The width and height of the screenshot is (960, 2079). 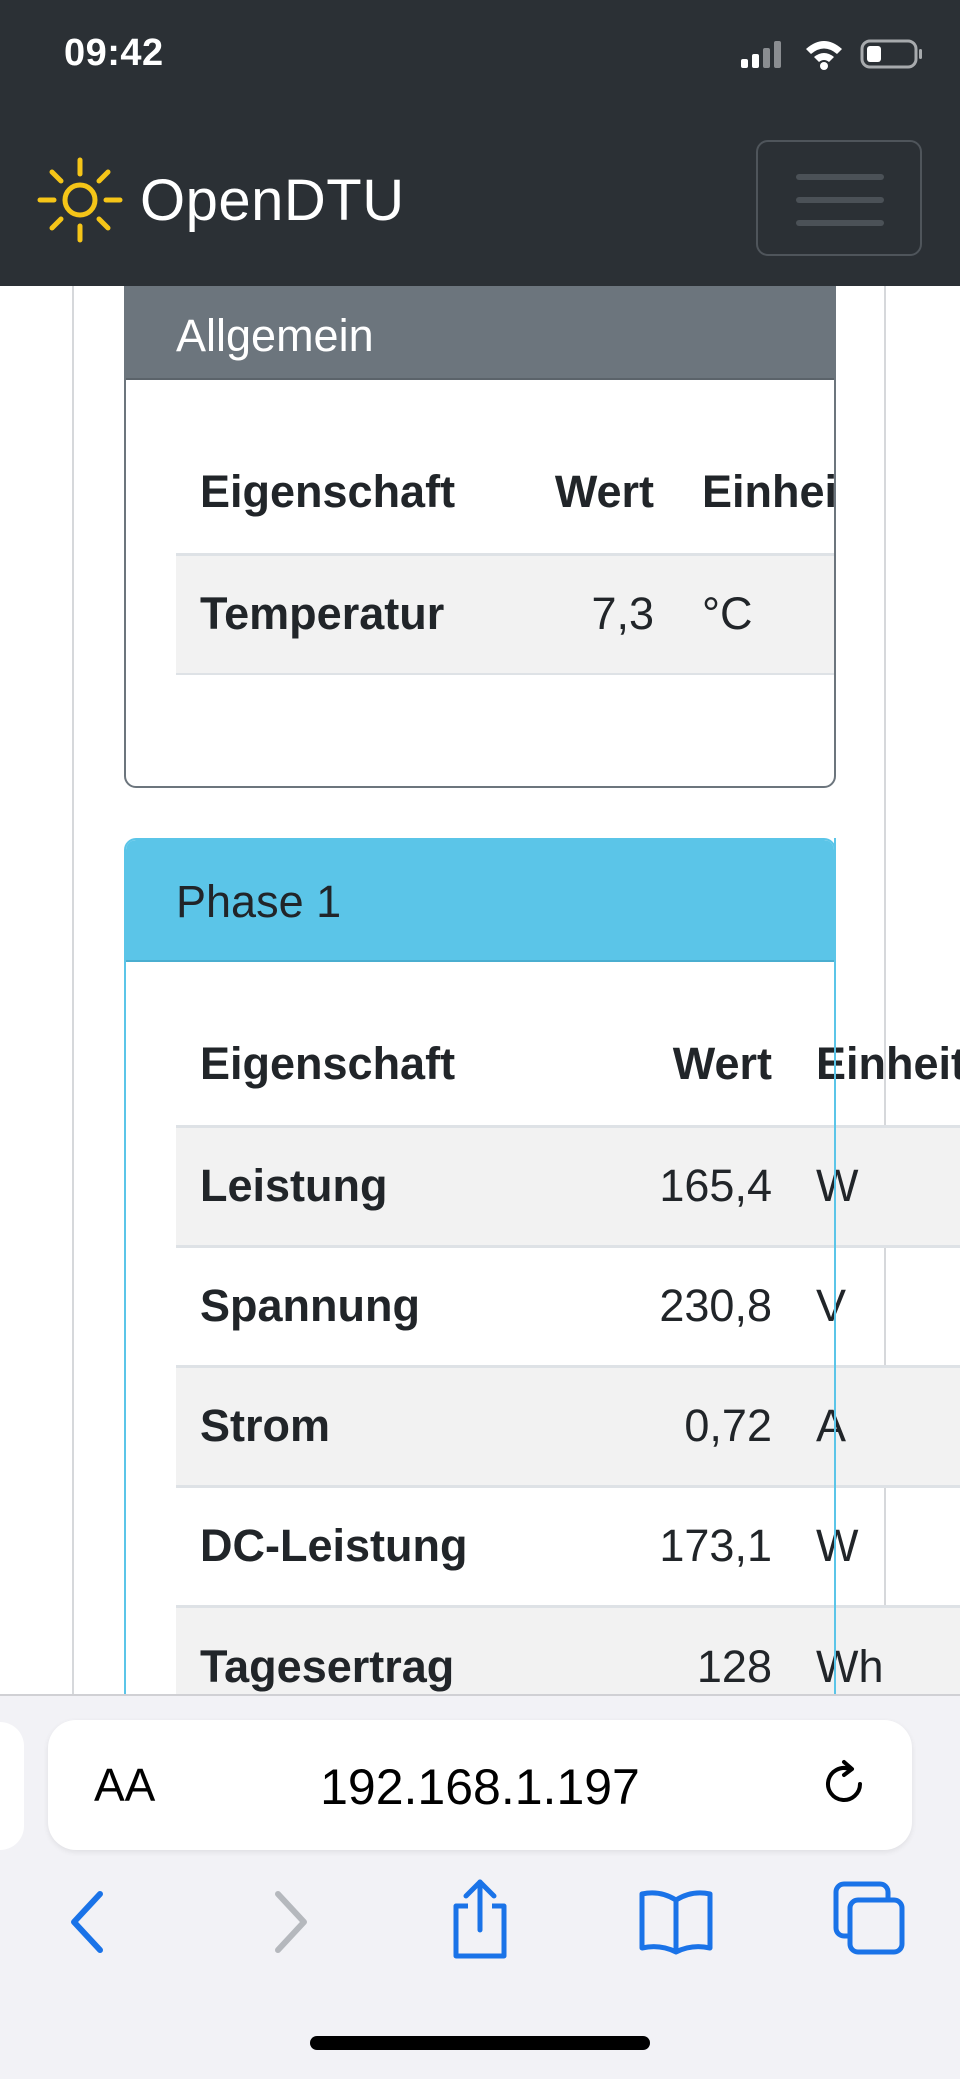 I want to click on row-property: DC-Leistung, so click(x=334, y=1545).